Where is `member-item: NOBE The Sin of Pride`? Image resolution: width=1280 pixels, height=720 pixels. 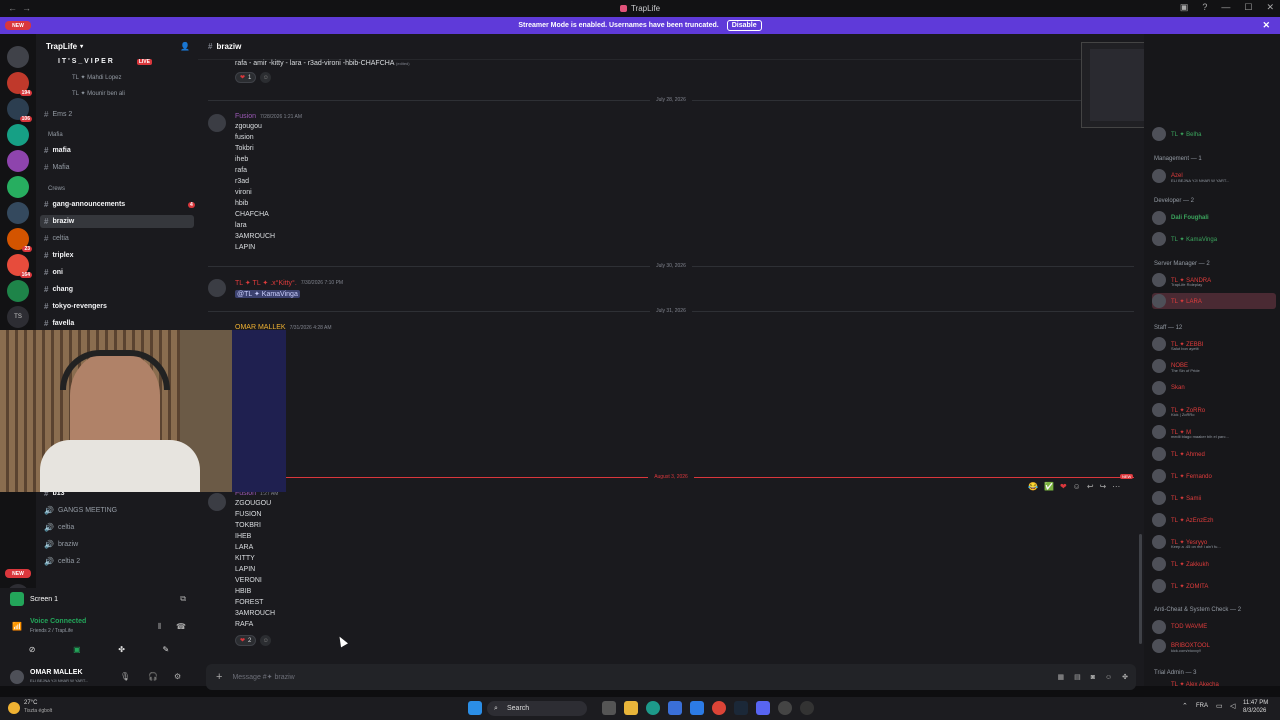
member-item: NOBE The Sin of Pride is located at coordinates (1214, 366).